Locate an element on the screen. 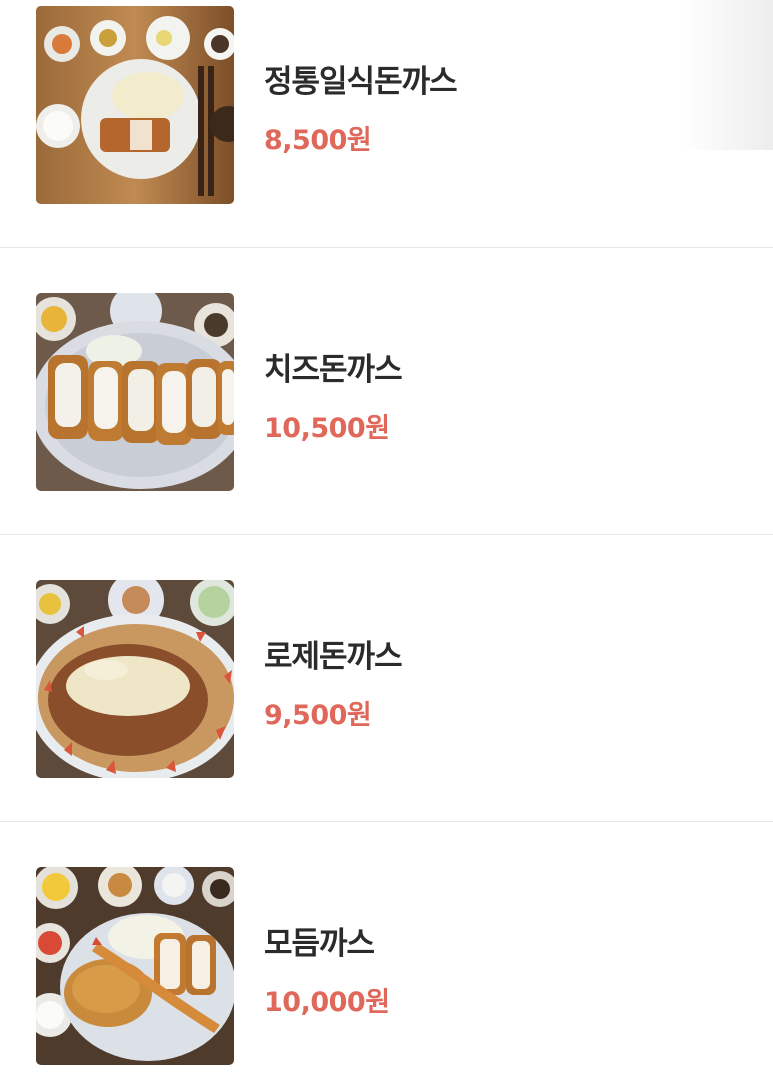  rose-tonkatsu-photo is located at coordinates (135, 679).